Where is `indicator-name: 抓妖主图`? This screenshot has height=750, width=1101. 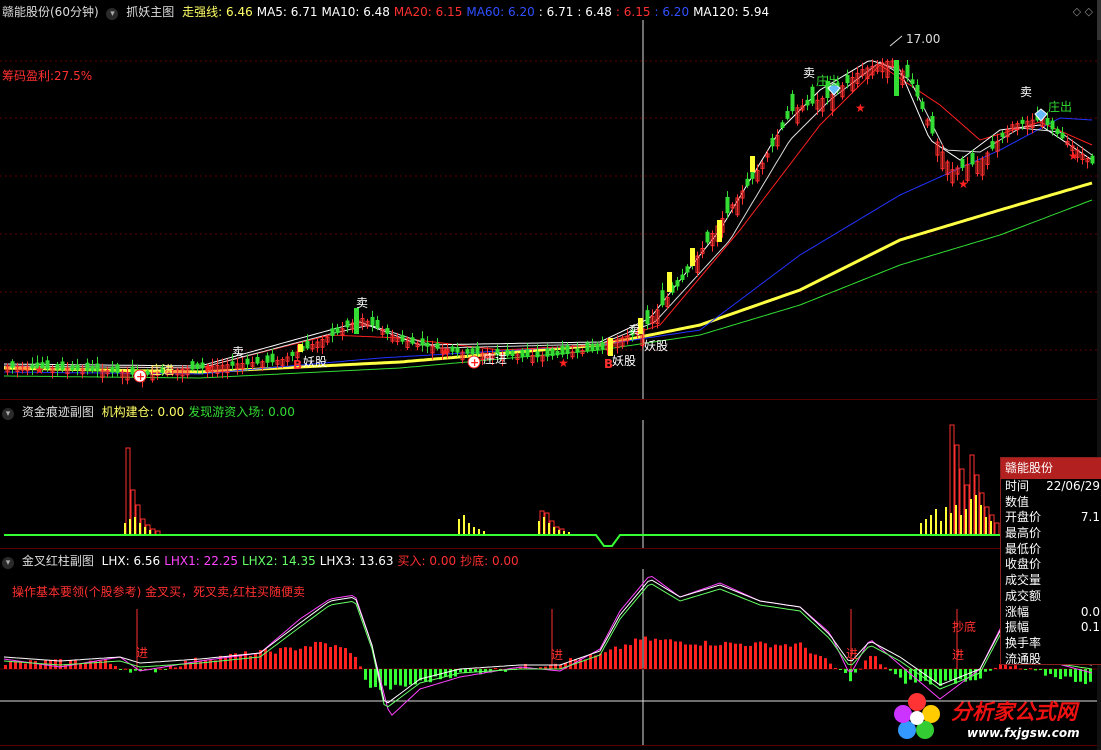 indicator-name: 抓妖主图 is located at coordinates (150, 12).